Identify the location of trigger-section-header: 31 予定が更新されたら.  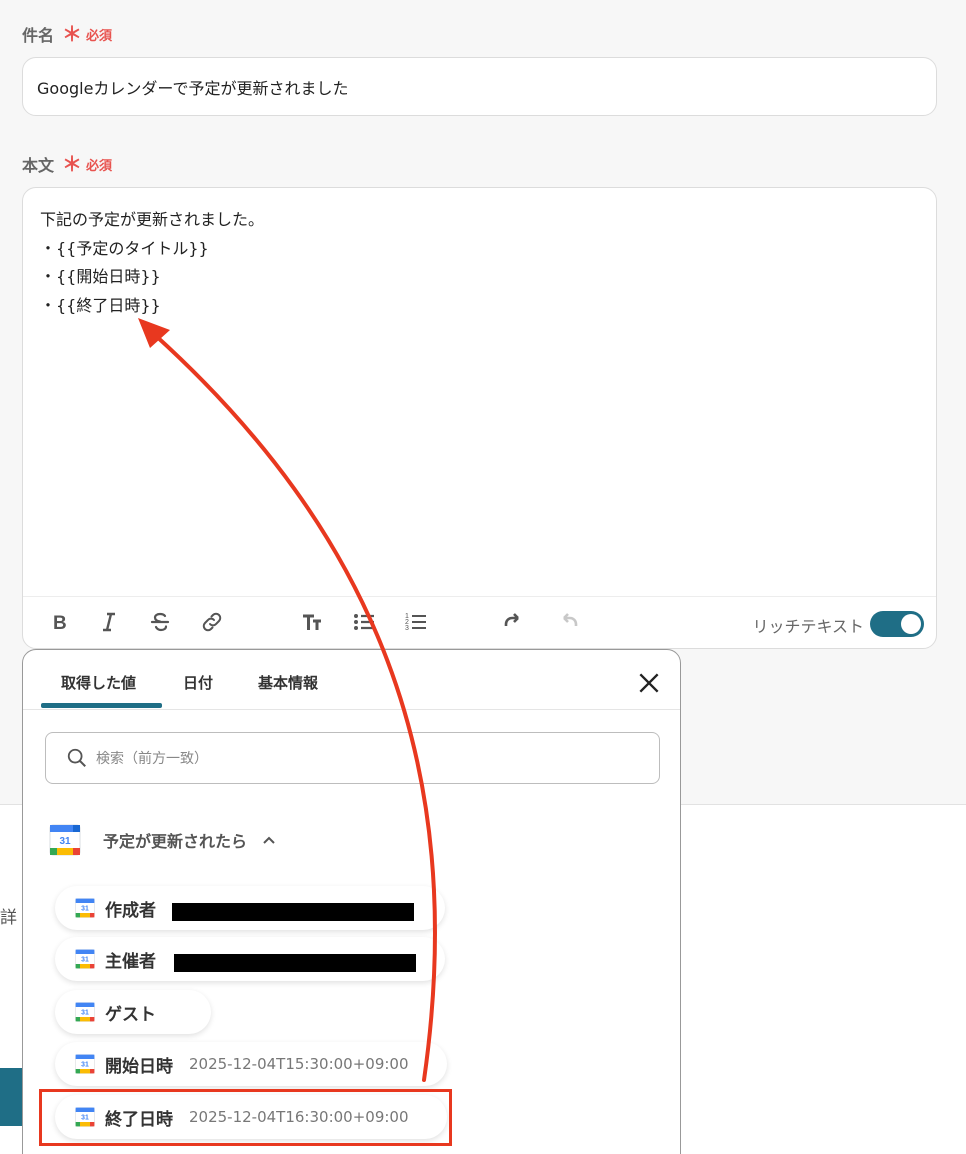
(163, 840).